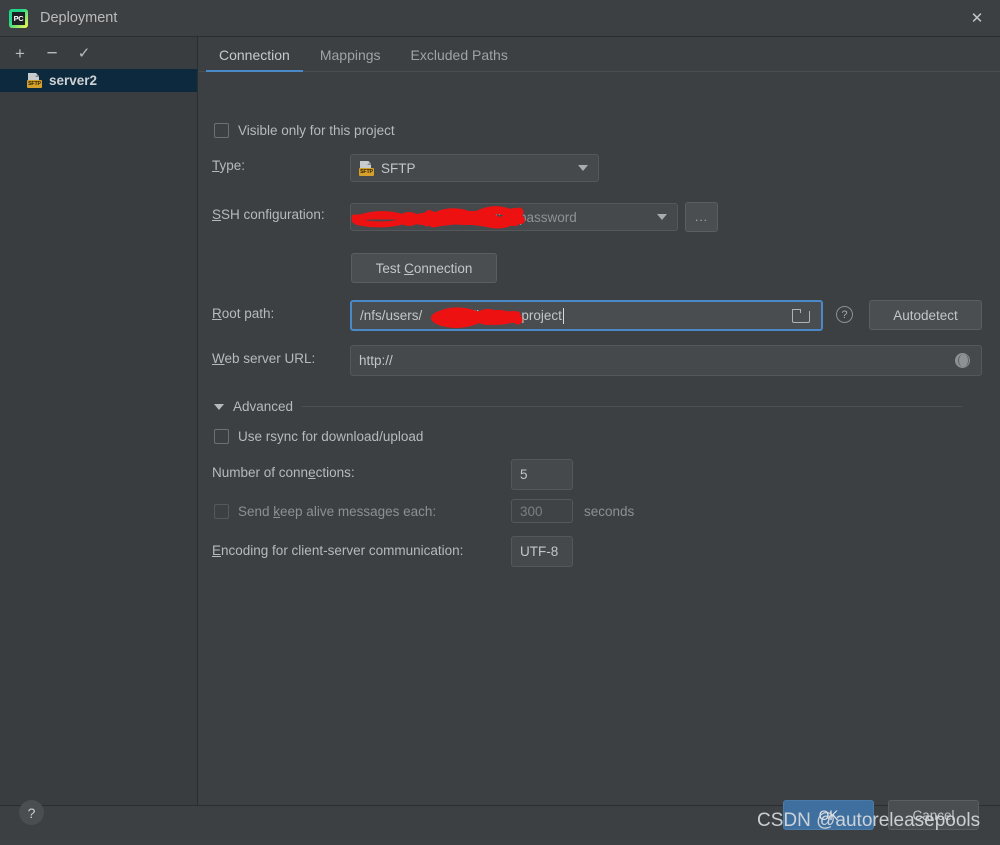 Image resolution: width=1000 pixels, height=845 pixels. What do you see at coordinates (542, 511) in the screenshot?
I see `keepalive-value-input: 300` at bounding box center [542, 511].